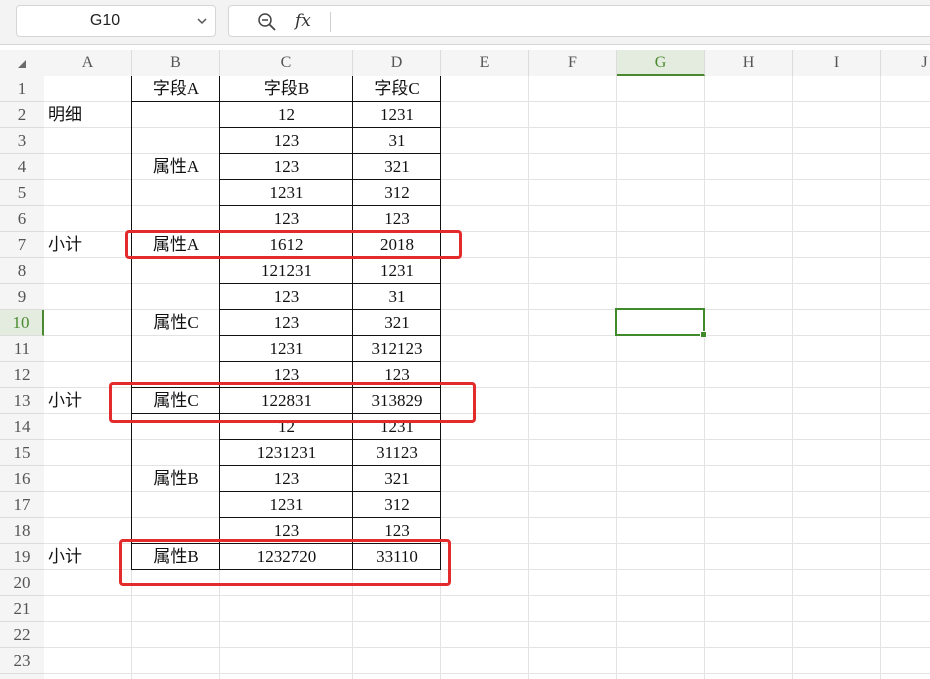 This screenshot has width=930, height=679. What do you see at coordinates (661, 63) in the screenshot?
I see `column-header-g: G` at bounding box center [661, 63].